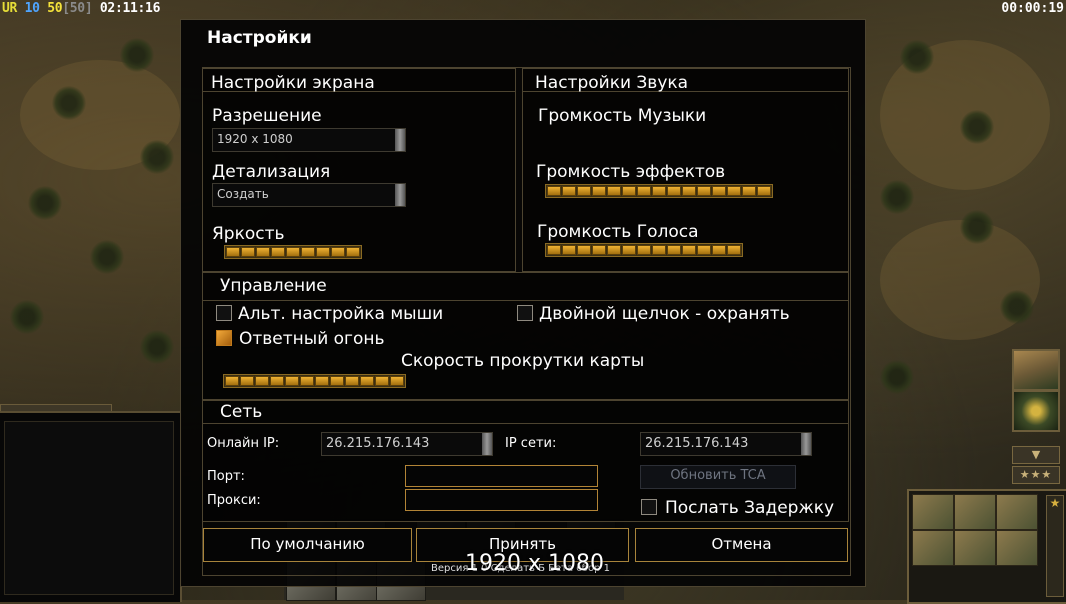 This screenshot has width=1066, height=604. What do you see at coordinates (618, 232) in the screenshot?
I see `voice-volume-label: Громкость Голоса` at bounding box center [618, 232].